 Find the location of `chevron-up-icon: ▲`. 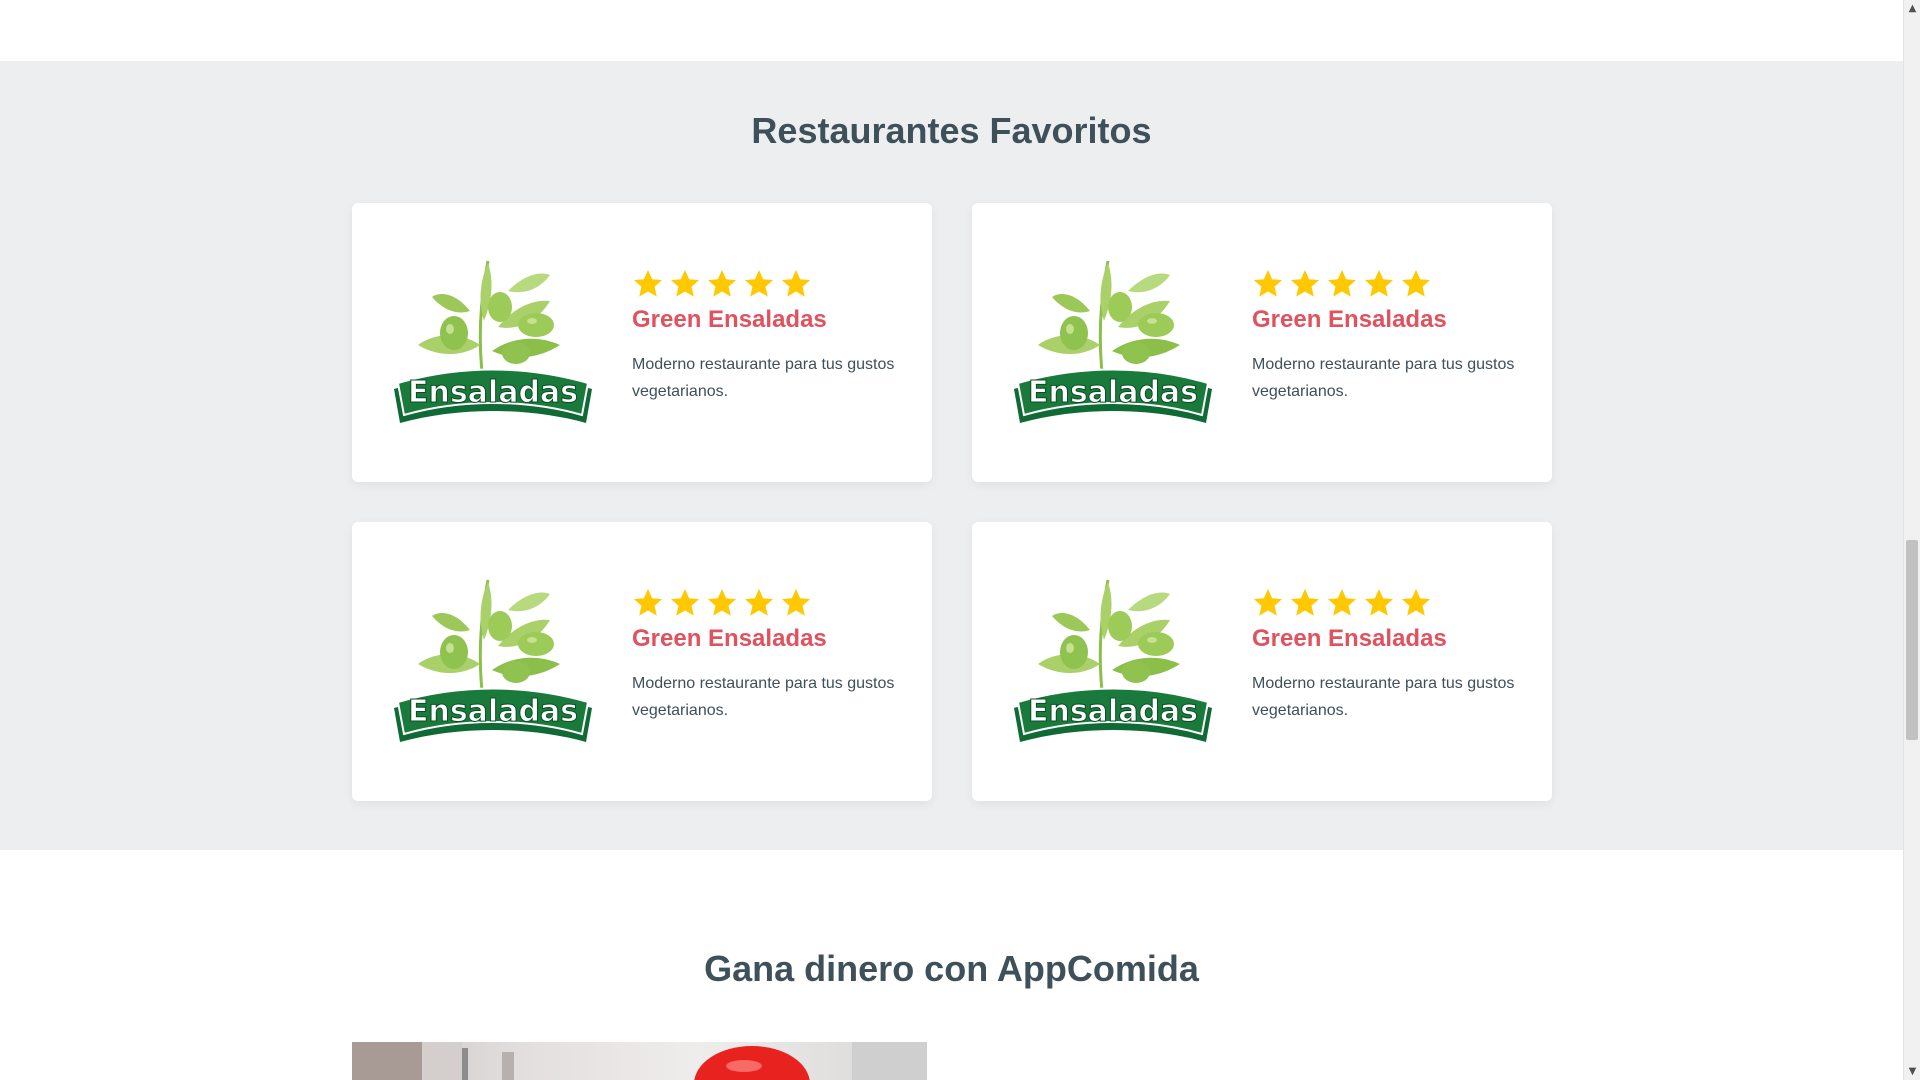

chevron-up-icon: ▲ is located at coordinates (1912, 8).